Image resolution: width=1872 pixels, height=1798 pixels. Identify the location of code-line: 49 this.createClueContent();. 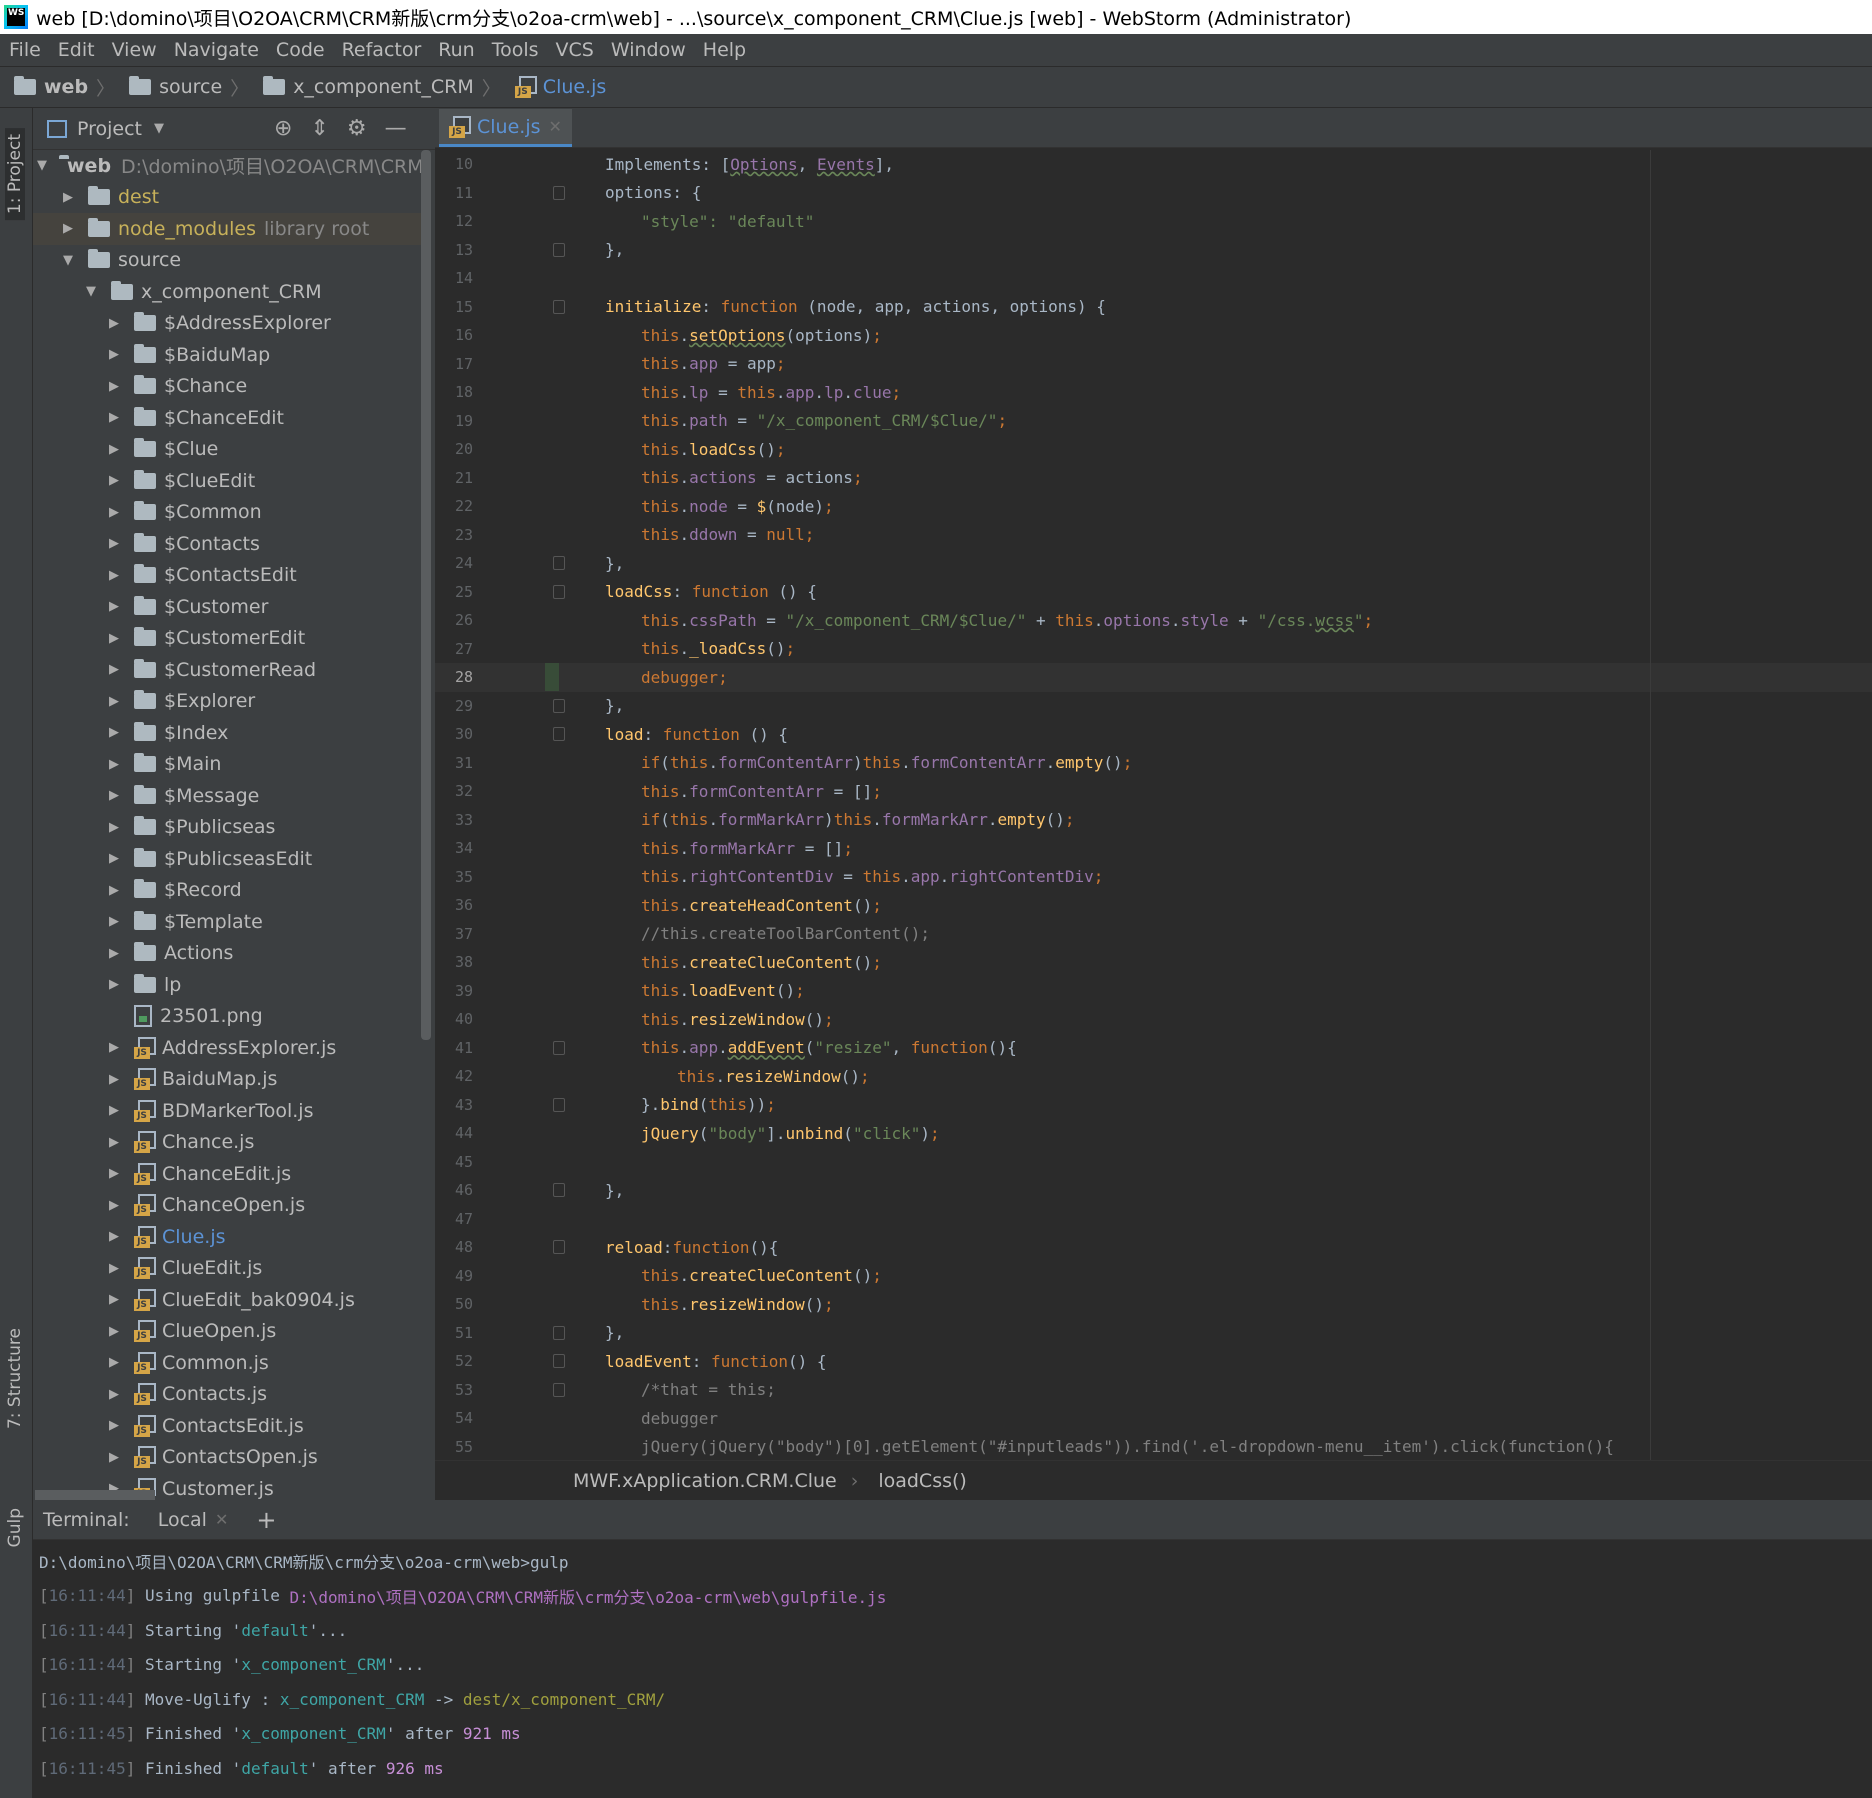
(1153, 1276).